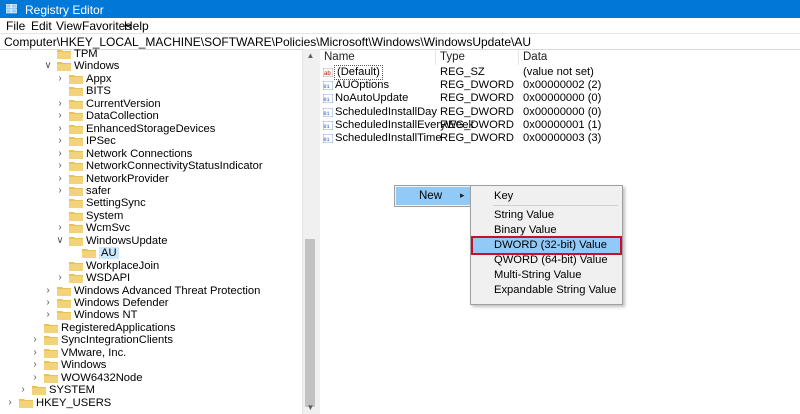  I want to click on tree-item: › SYSTEM, so click(150, 390).